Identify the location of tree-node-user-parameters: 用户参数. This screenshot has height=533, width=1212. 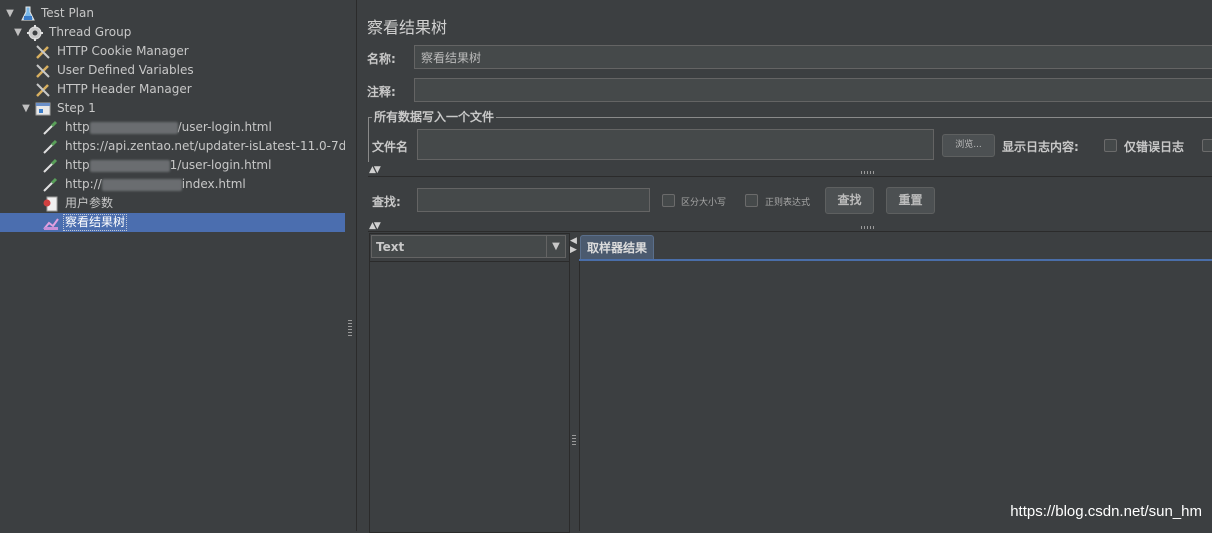
(172, 203).